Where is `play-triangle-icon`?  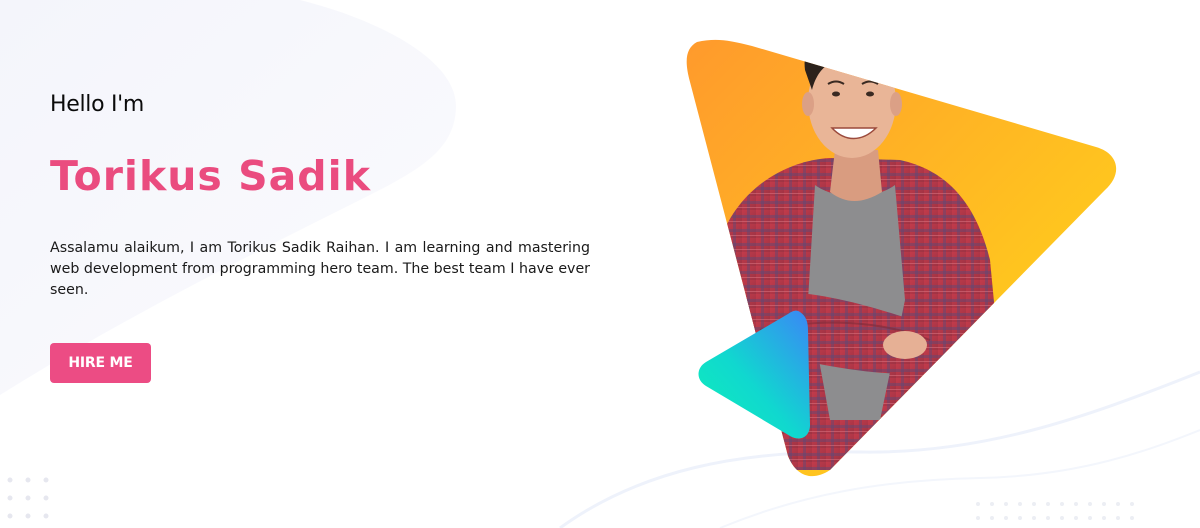
play-triangle-icon is located at coordinates (754, 374).